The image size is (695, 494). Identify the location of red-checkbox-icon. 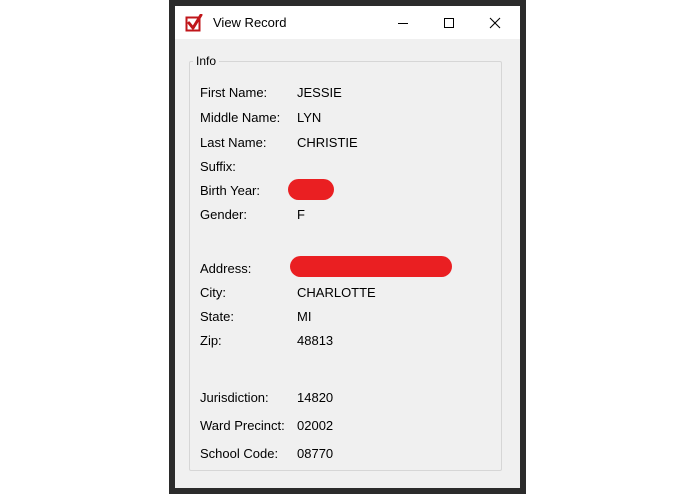
(194, 22).